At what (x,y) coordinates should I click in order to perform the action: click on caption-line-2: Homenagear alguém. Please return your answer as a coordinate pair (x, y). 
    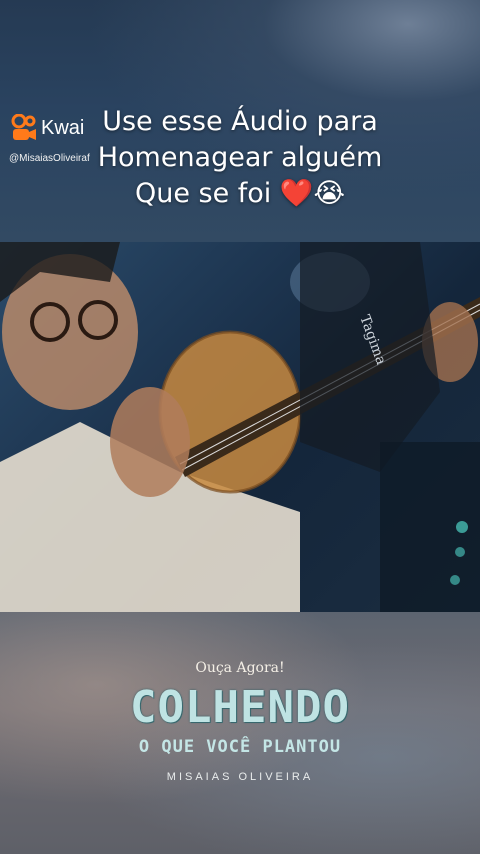
    Looking at the image, I should click on (240, 157).